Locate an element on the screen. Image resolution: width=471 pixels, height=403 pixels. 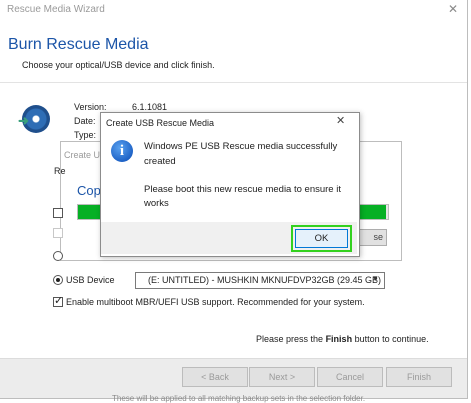
message-box-title: Create USB Rescue Media is located at coordinates (160, 123).